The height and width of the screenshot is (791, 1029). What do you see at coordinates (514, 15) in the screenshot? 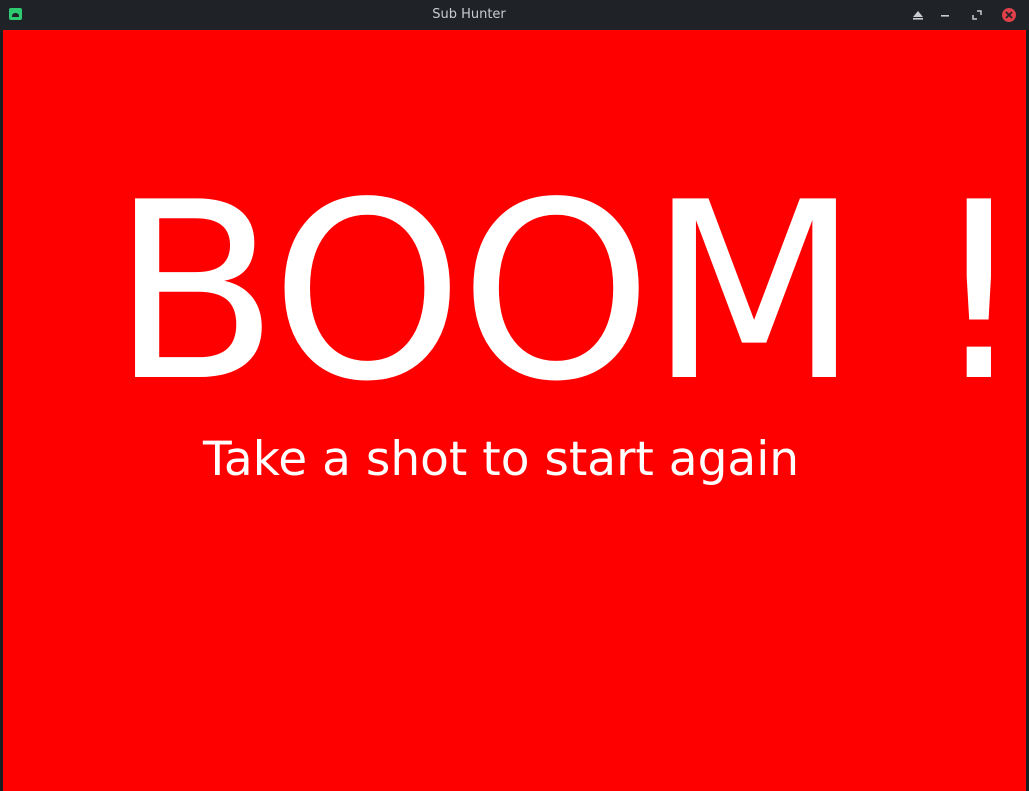
I see `title-bar: Sub Hunter` at bounding box center [514, 15].